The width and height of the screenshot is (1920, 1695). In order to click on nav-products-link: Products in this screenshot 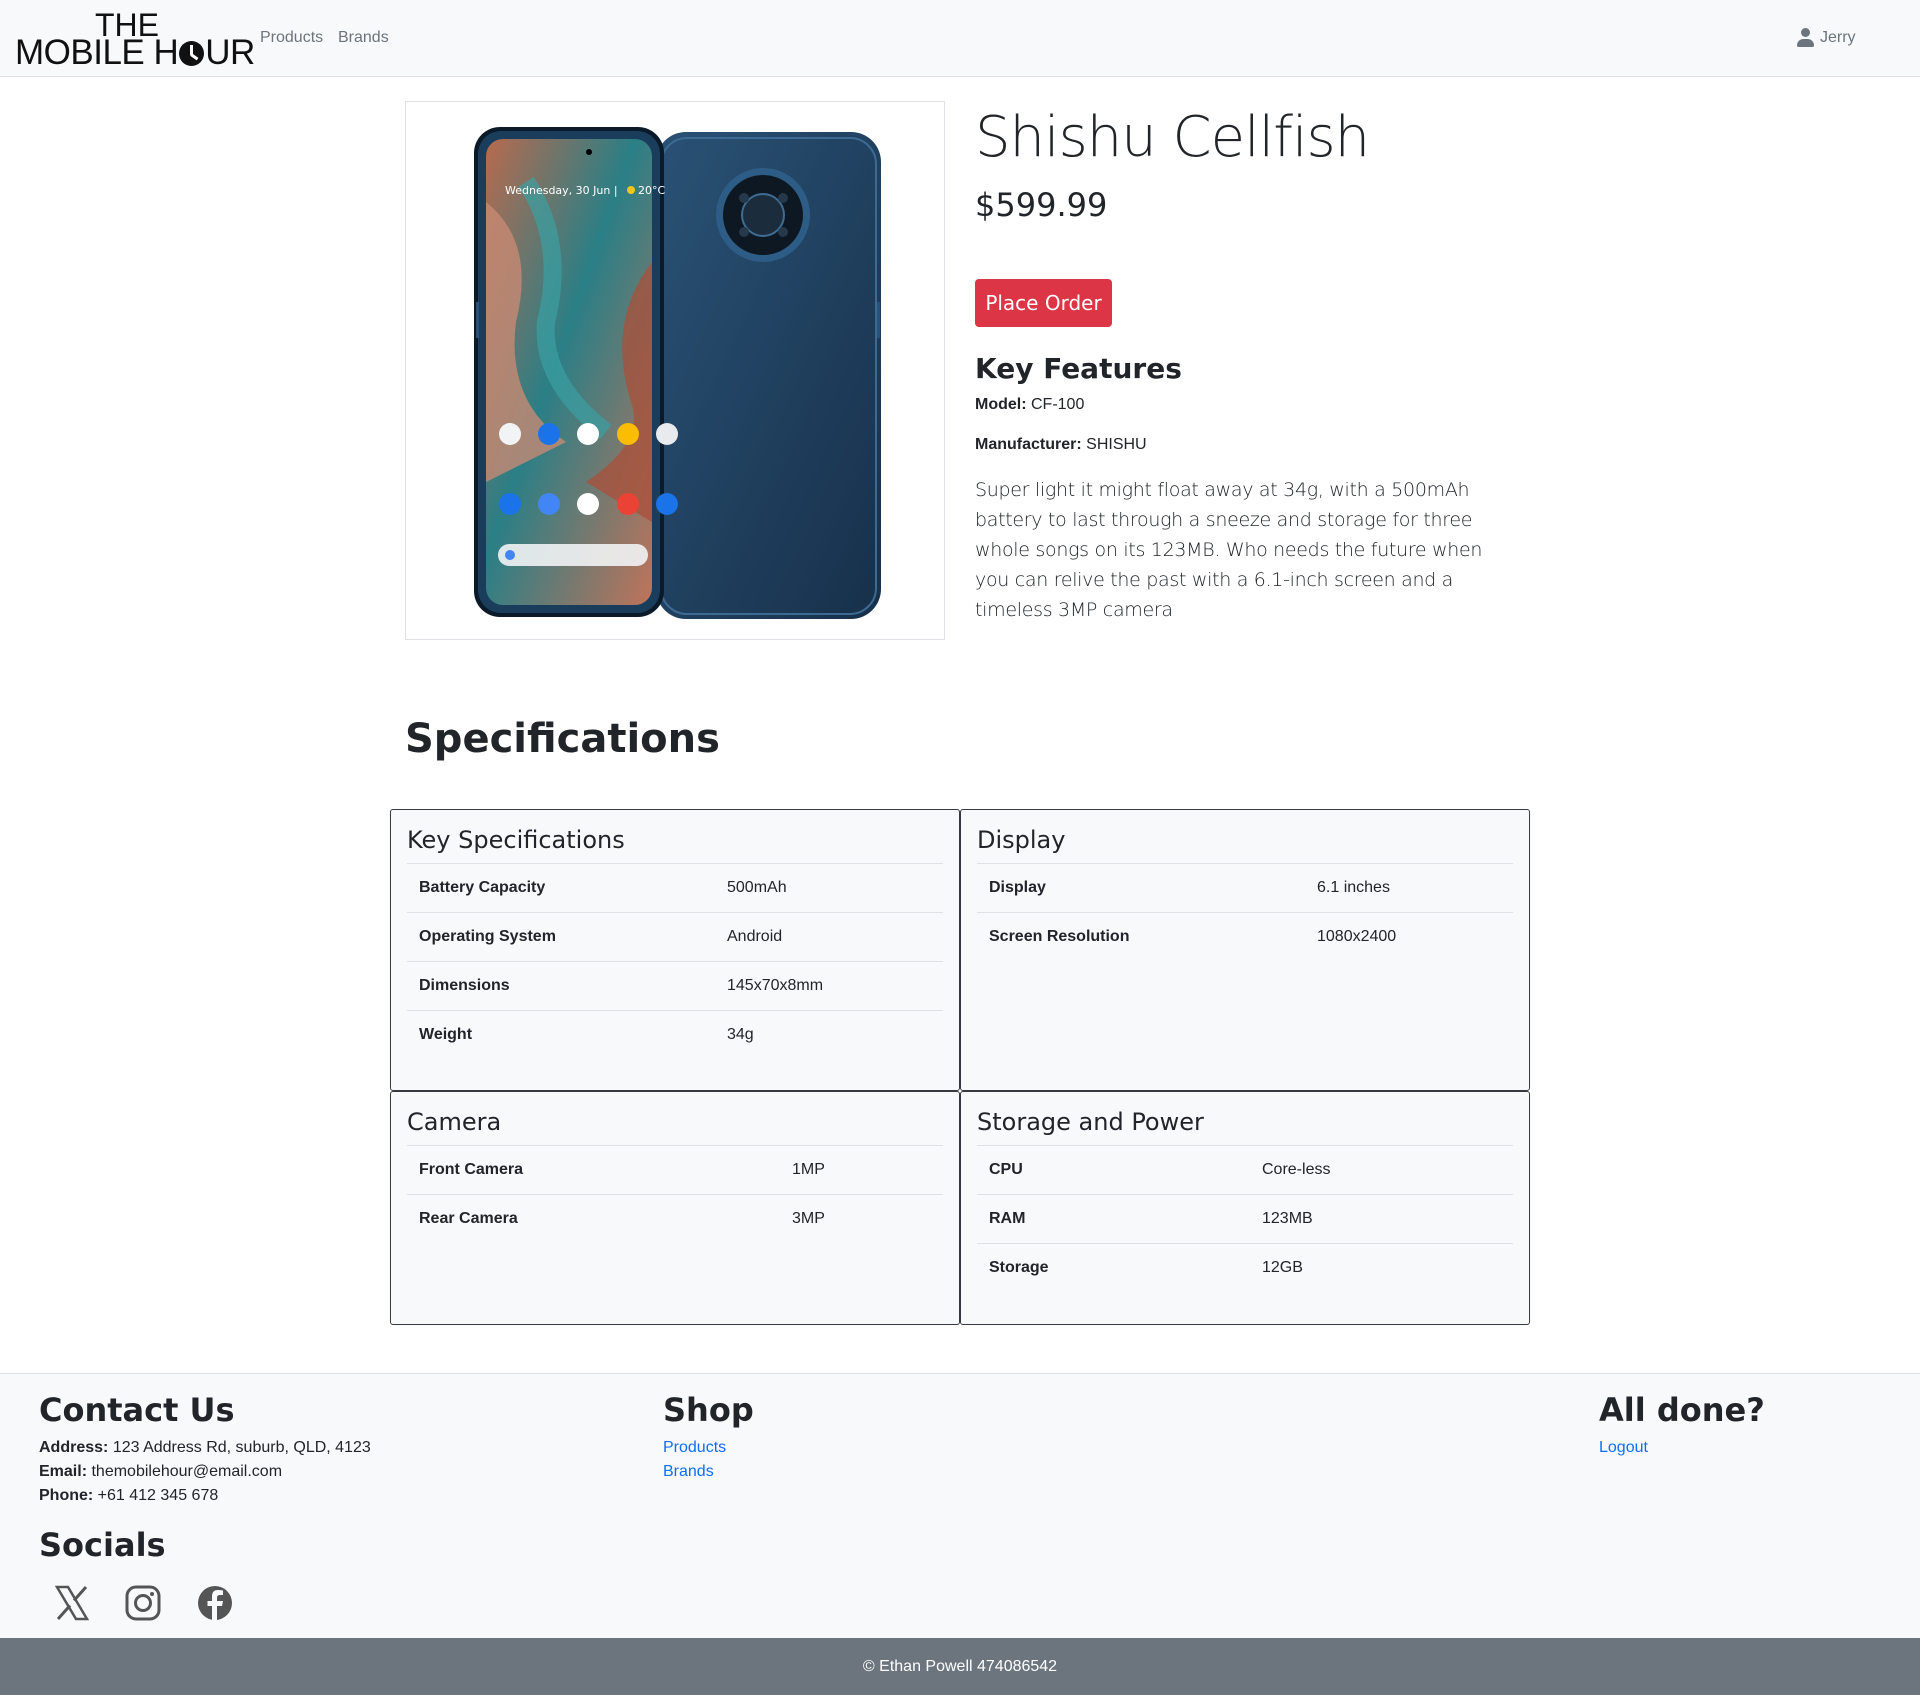, I will do `click(291, 38)`.